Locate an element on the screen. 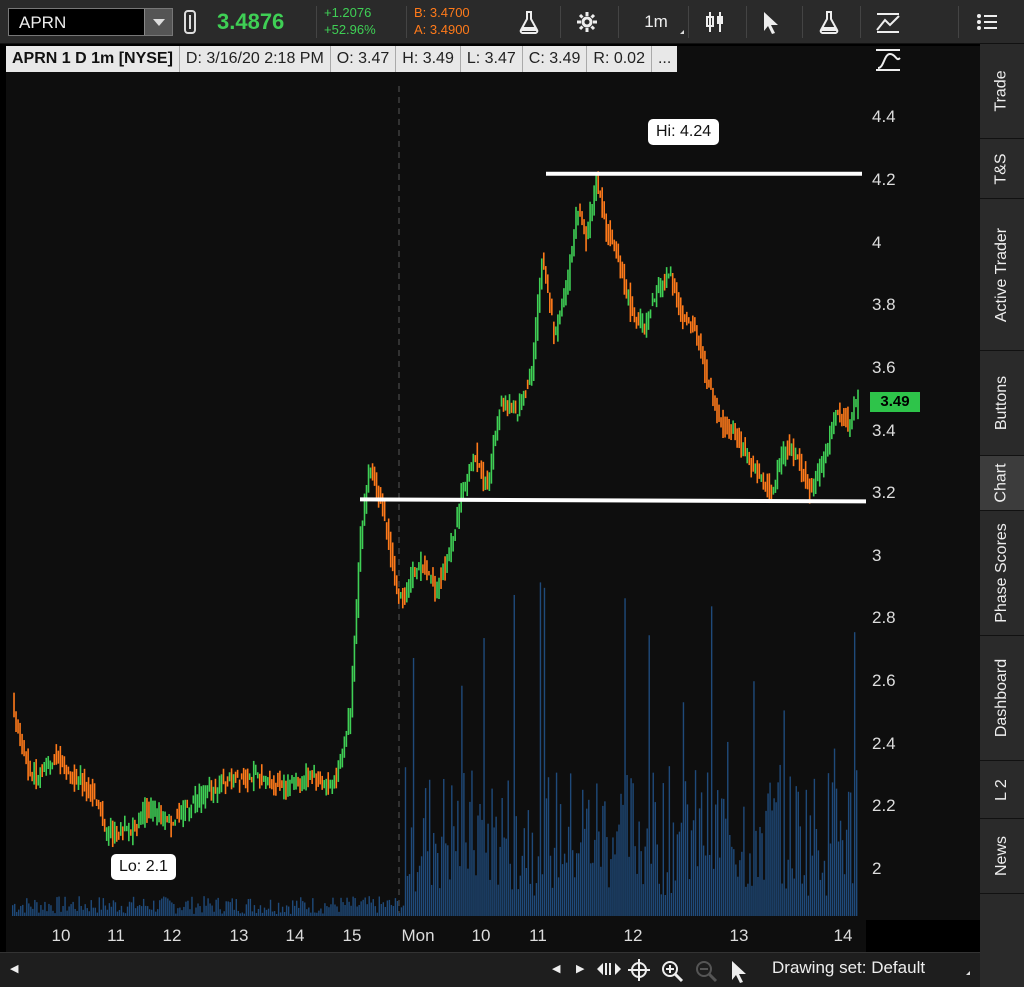 The width and height of the screenshot is (1024, 987). gear-icon is located at coordinates (587, 22).